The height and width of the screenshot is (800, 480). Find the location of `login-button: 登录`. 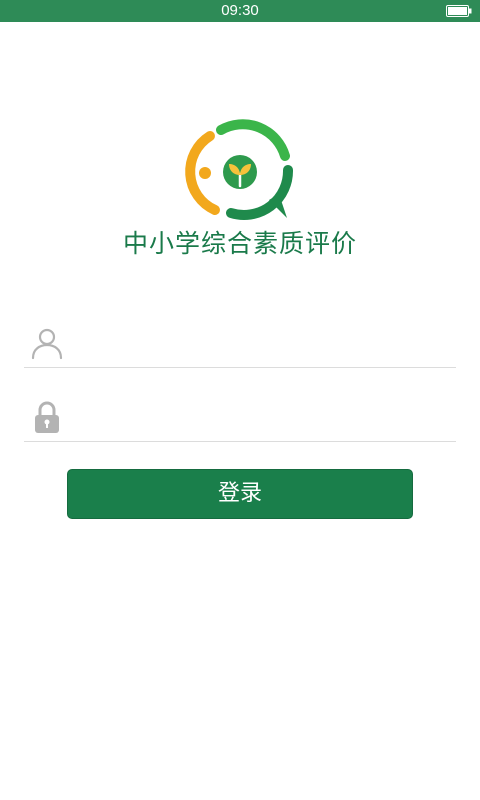

login-button: 登录 is located at coordinates (240, 494).